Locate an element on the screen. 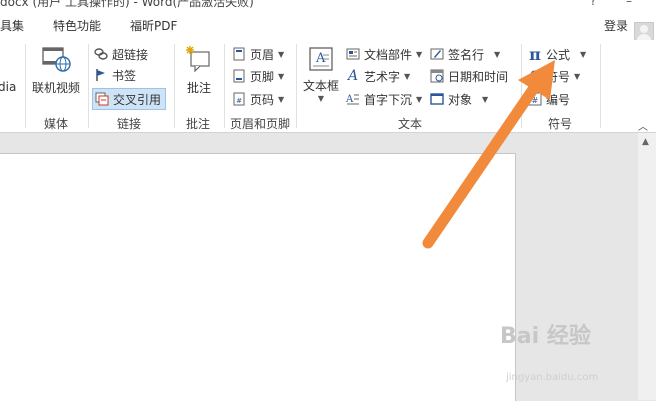 This screenshot has width=656, height=401. textbox-label: 文本框 is located at coordinates (320, 86).